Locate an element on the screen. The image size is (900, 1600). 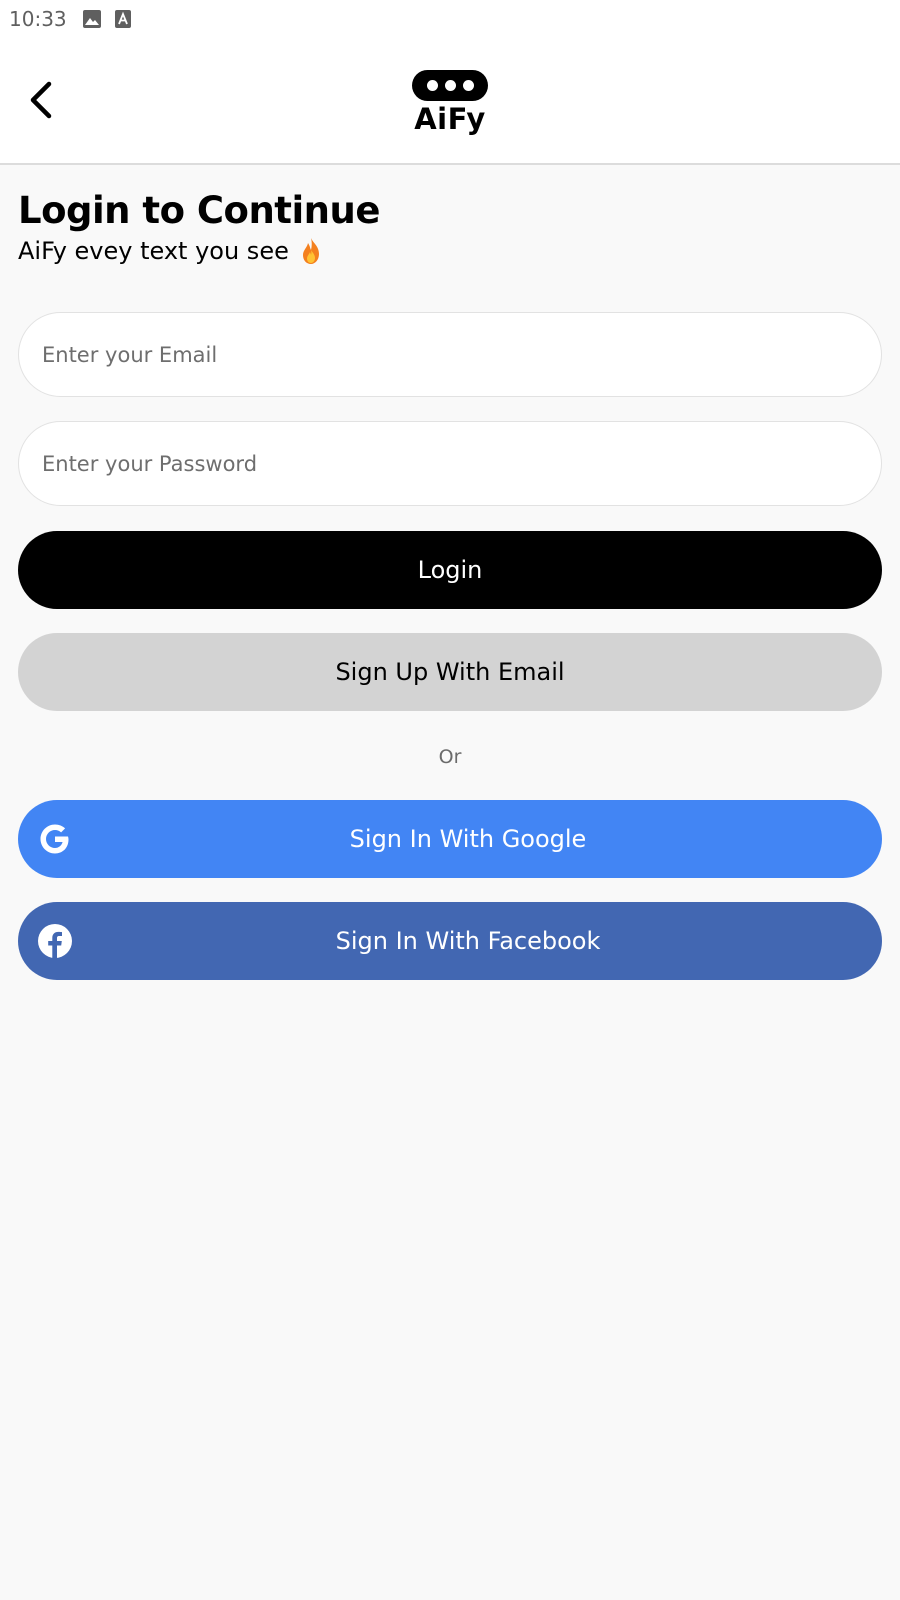
status-bar: 10:33 is located at coordinates (450, 19).